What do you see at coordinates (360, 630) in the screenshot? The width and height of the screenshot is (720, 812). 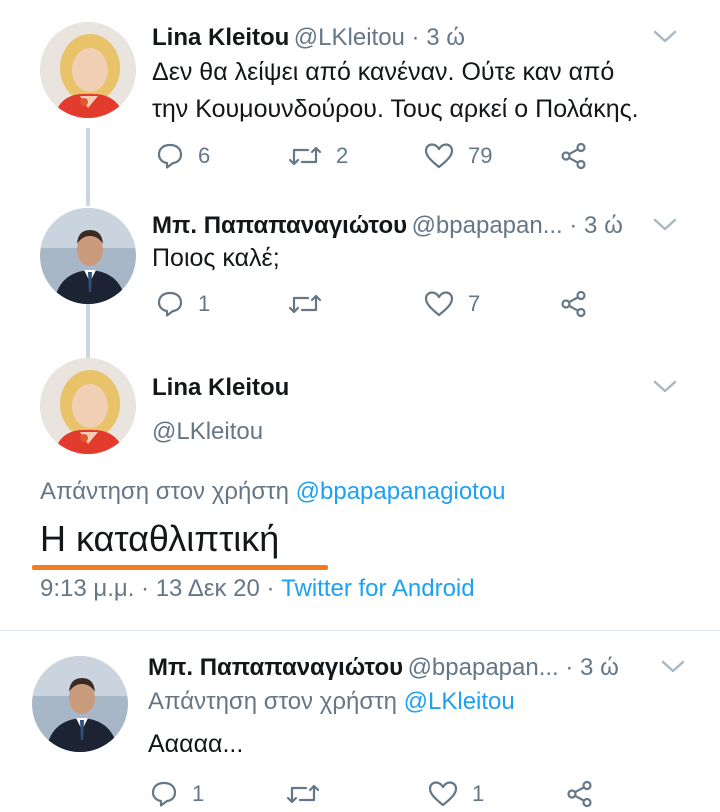 I see `divider` at bounding box center [360, 630].